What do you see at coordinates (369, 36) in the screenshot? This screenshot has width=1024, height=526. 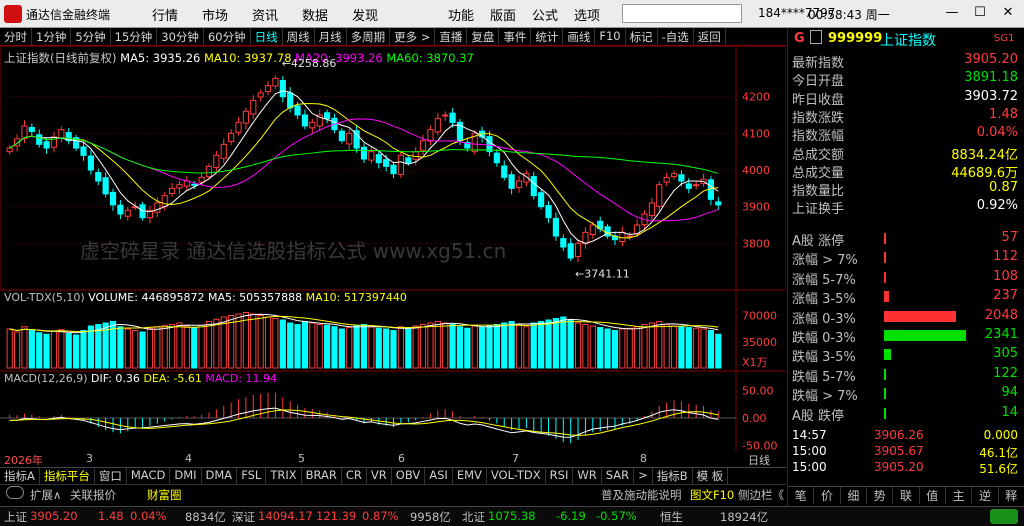 I see `toolbar-item-9: 多周期` at bounding box center [369, 36].